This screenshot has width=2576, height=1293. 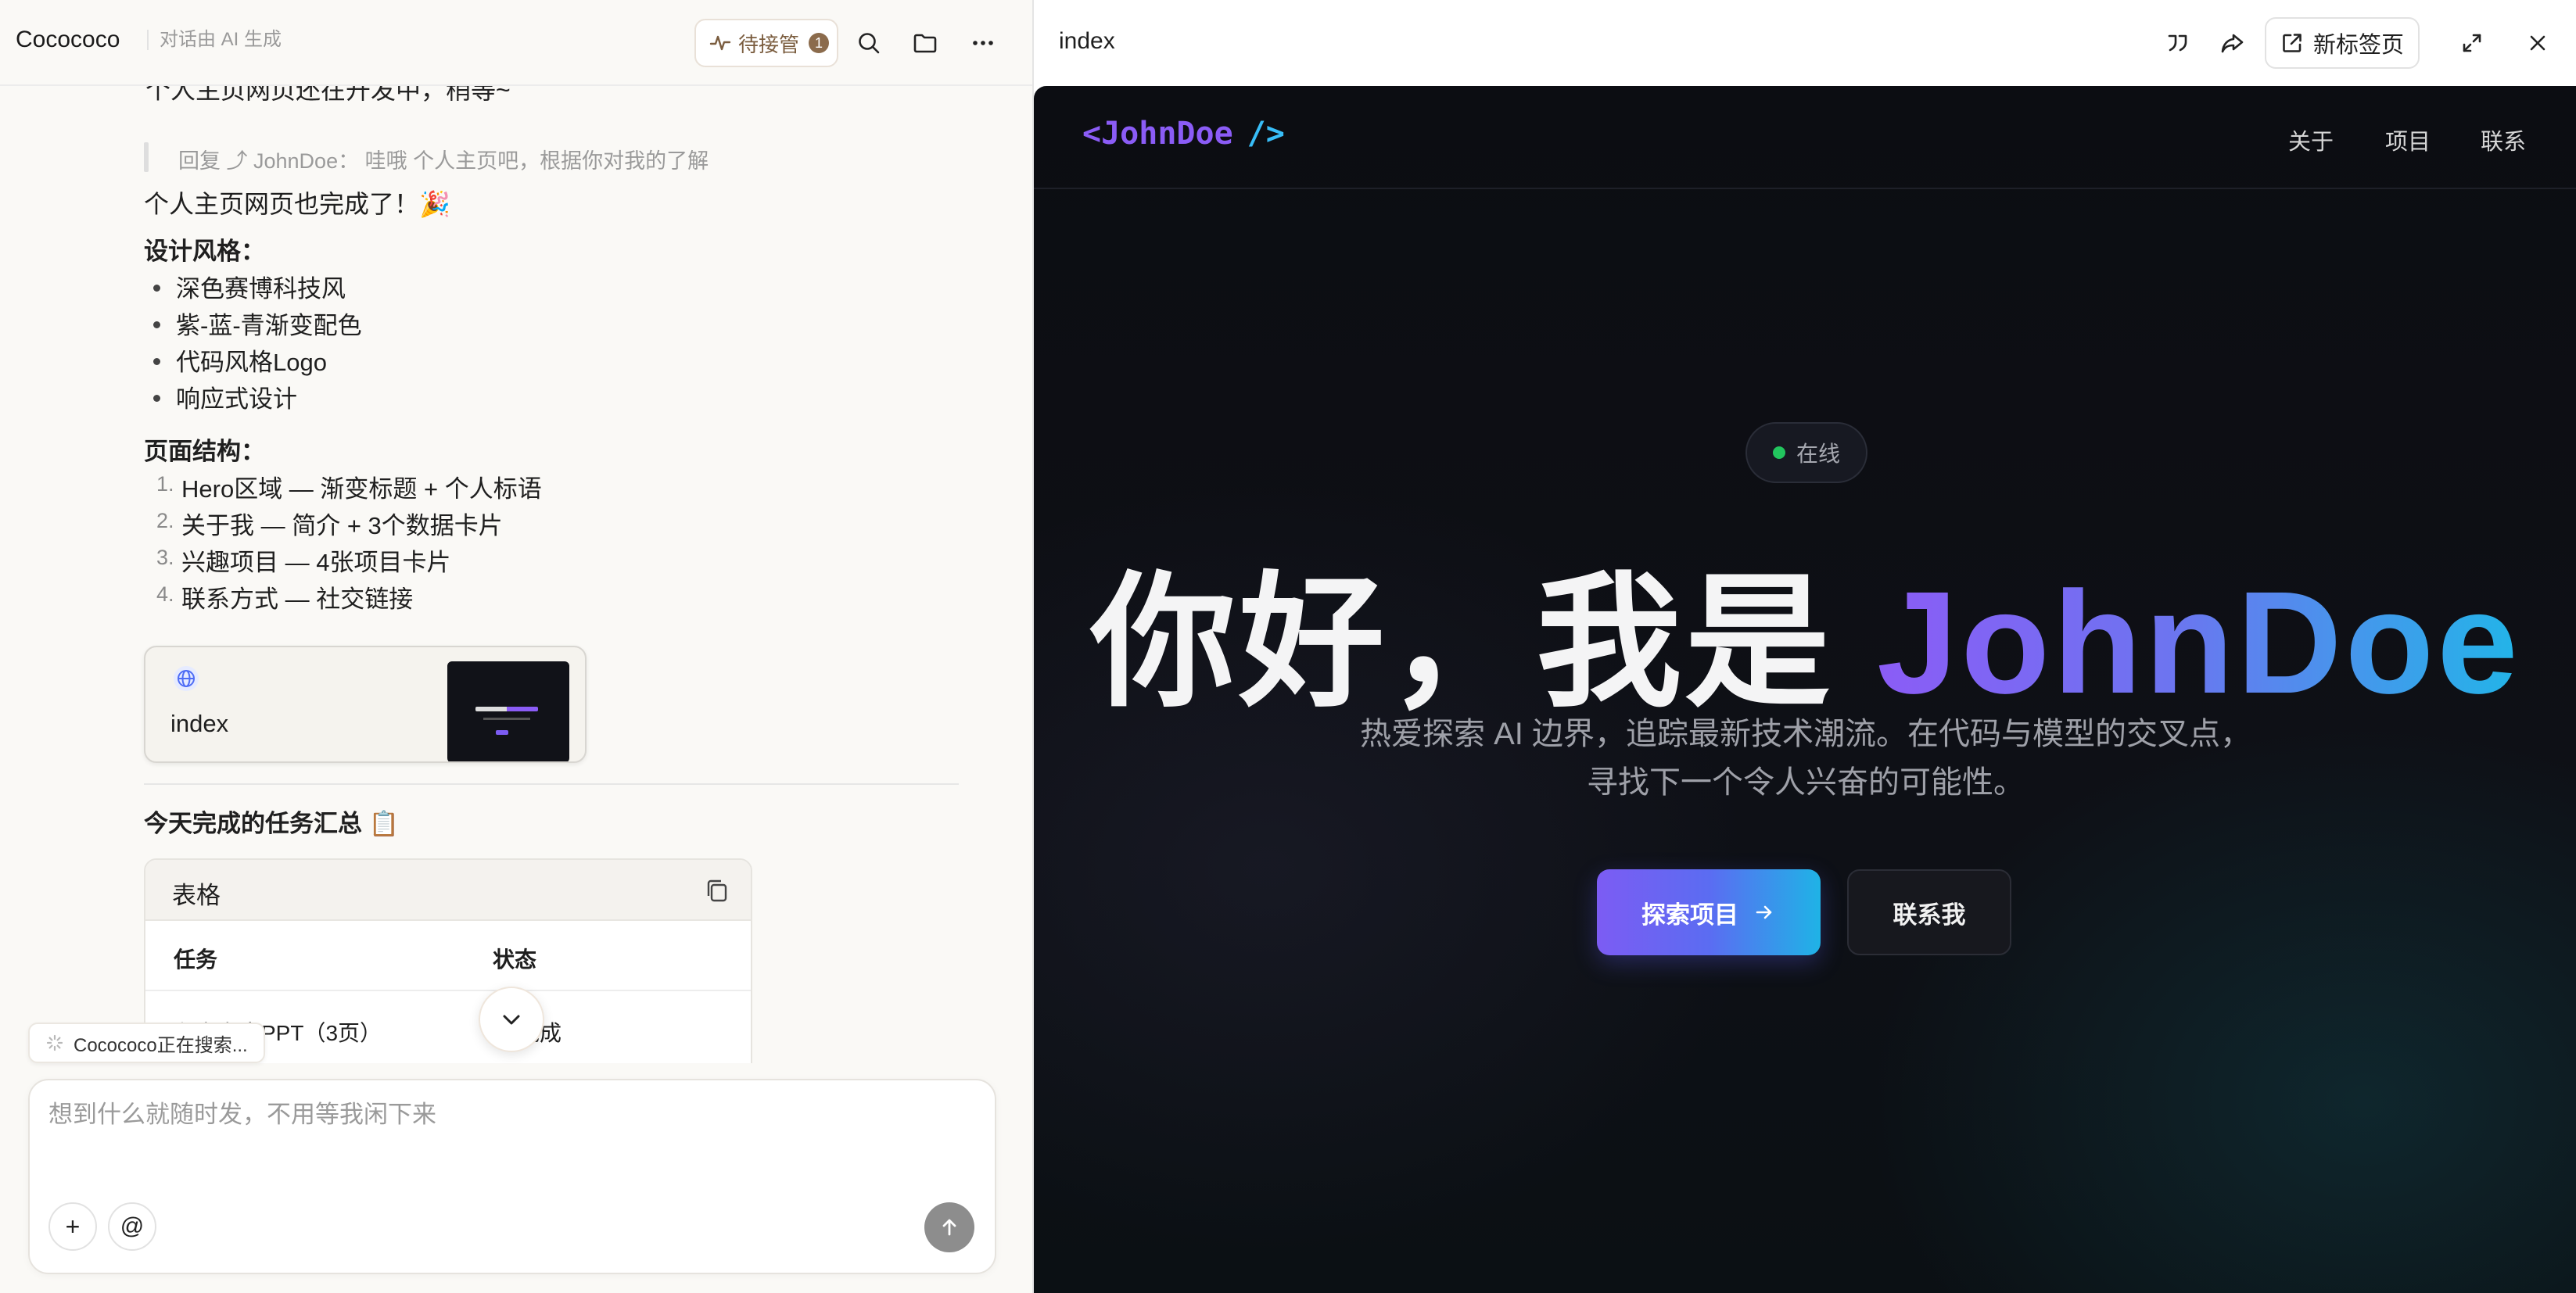 I want to click on ai-generated-note: 对话由 AI 生成, so click(x=214, y=40).